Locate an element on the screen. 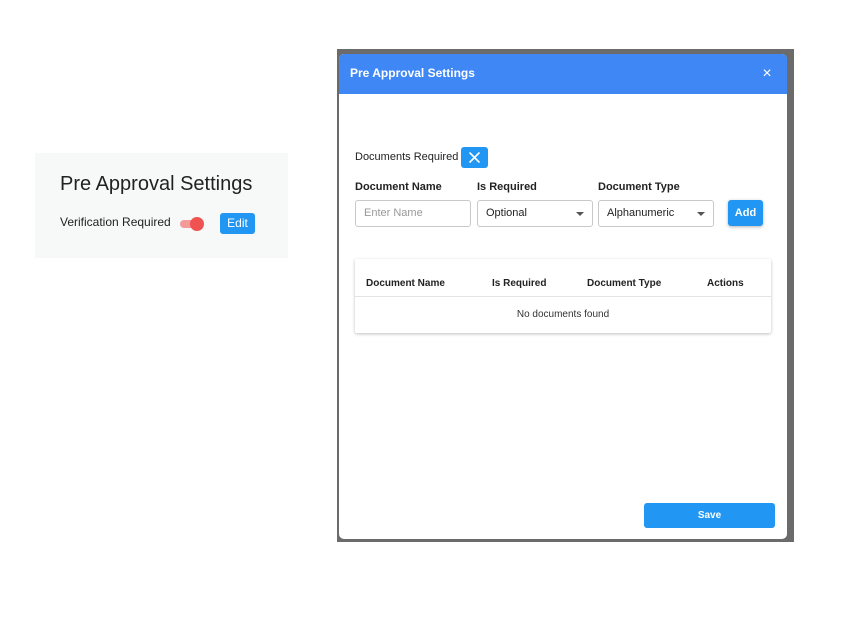  table-header-is-required: Is Required is located at coordinates (519, 283).